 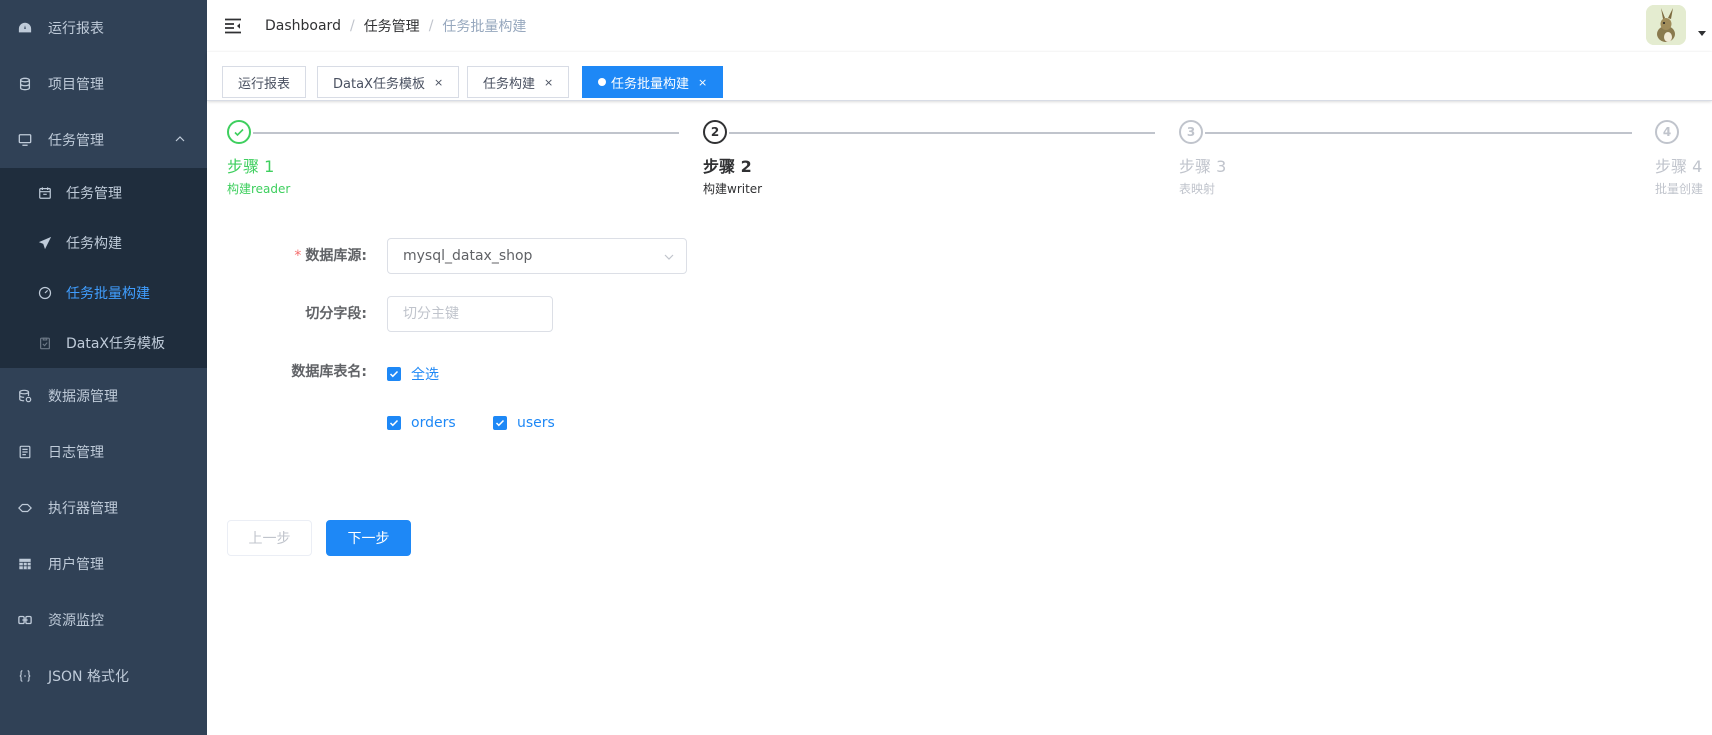 I want to click on step-4-icon: 4, so click(x=1667, y=132).